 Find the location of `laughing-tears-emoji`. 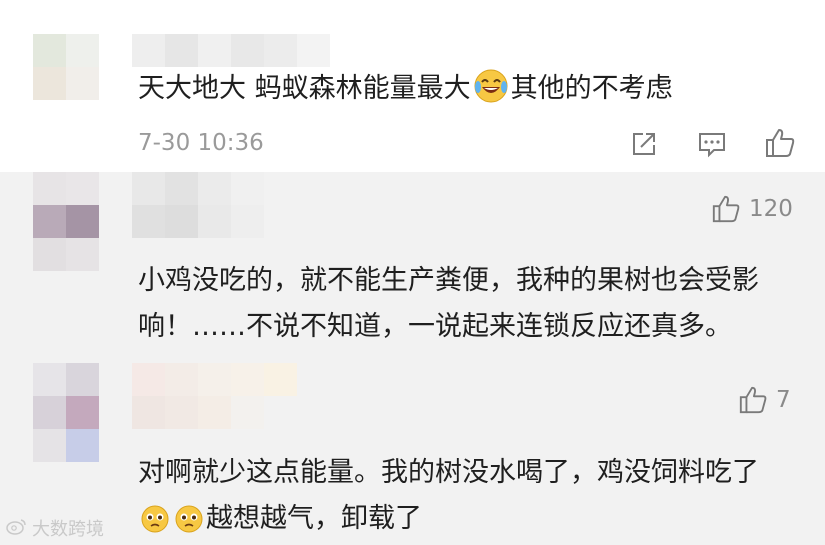

laughing-tears-emoji is located at coordinates (491, 93).